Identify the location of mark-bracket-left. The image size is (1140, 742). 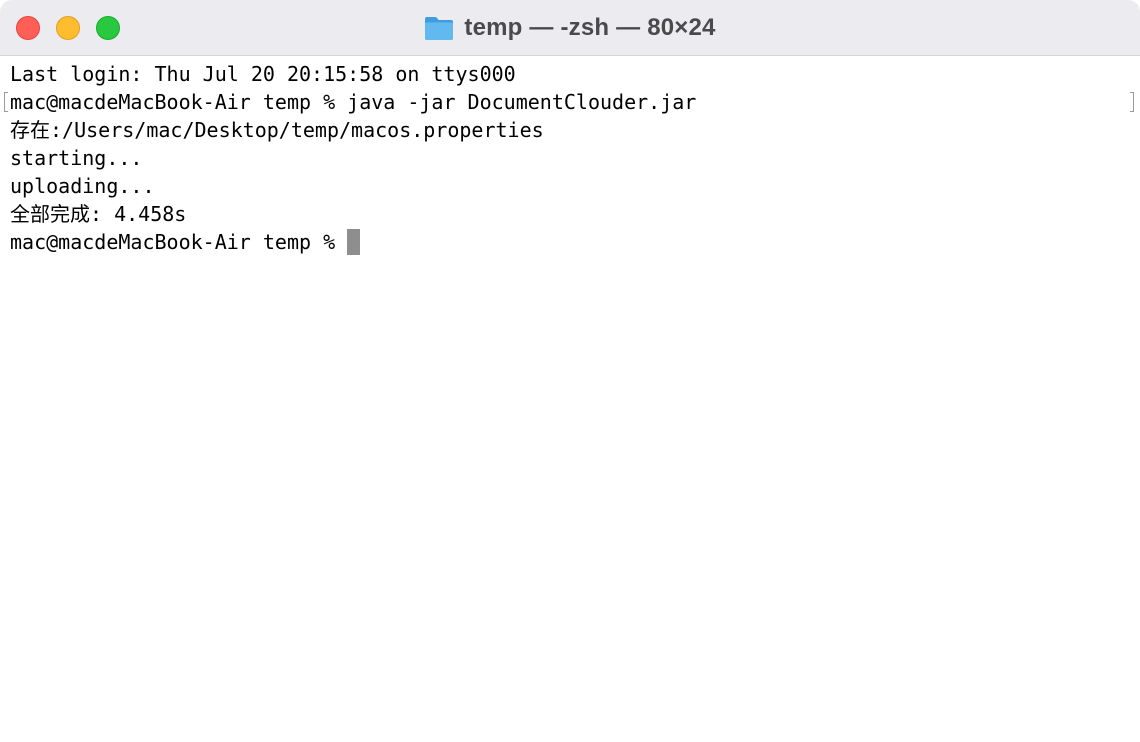
(6, 102).